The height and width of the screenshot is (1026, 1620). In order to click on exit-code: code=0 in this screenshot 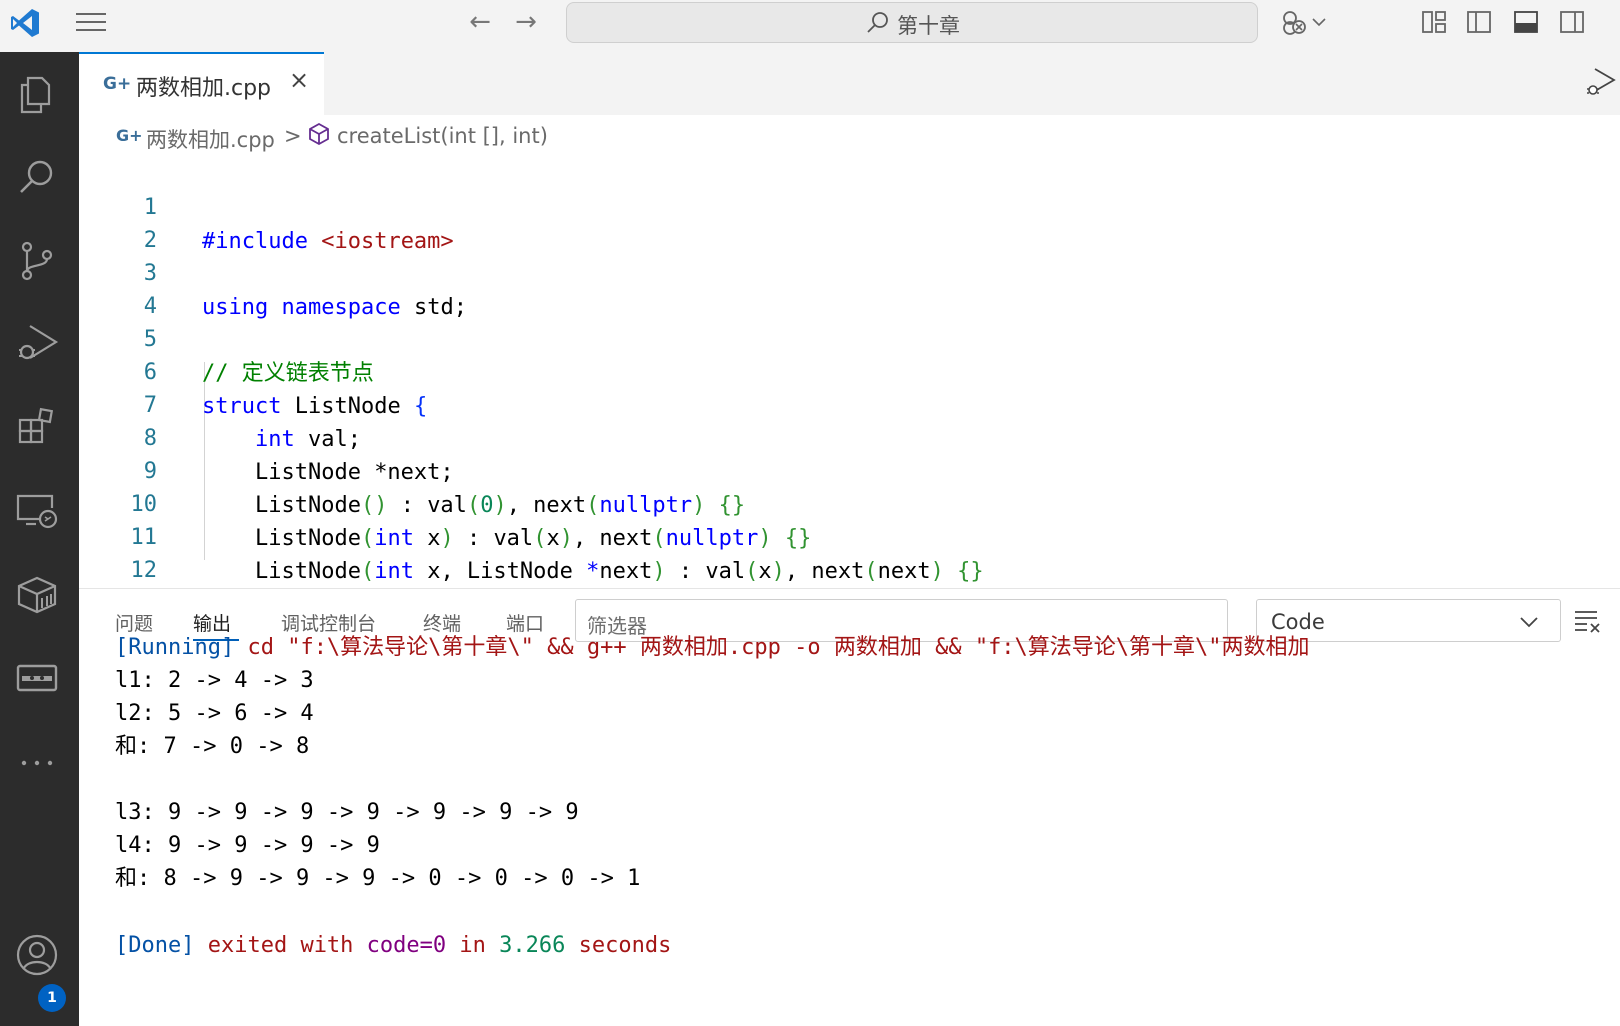, I will do `click(406, 945)`.